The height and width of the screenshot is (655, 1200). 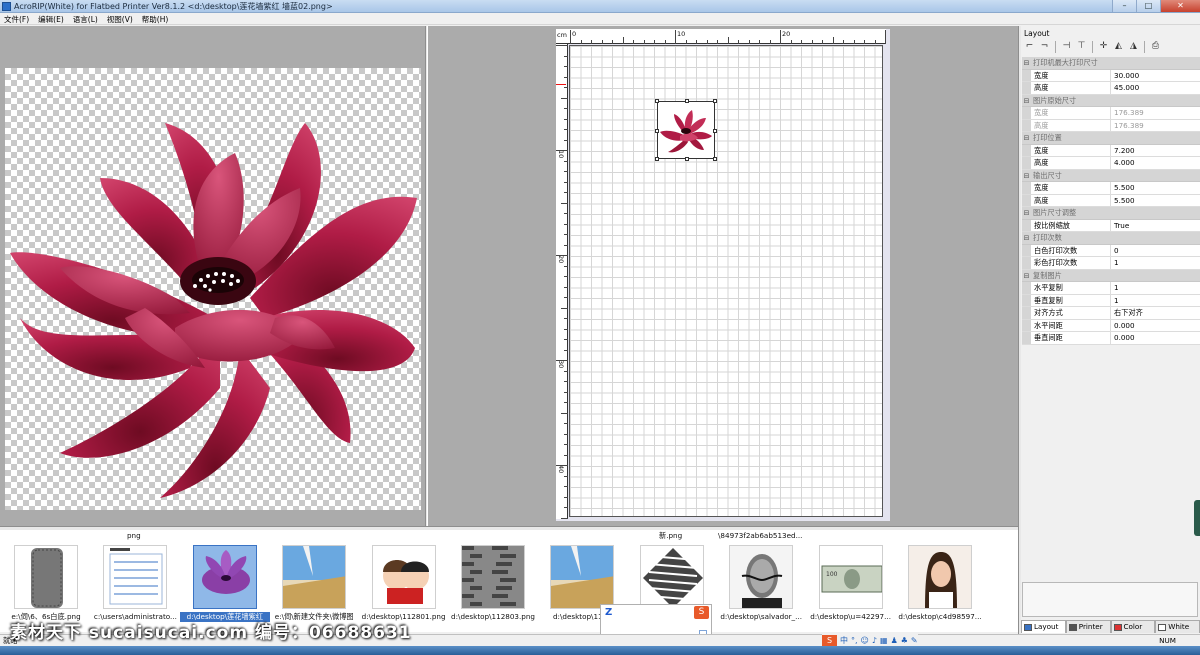 I want to click on thumbnail-zebra, so click(x=671, y=577).